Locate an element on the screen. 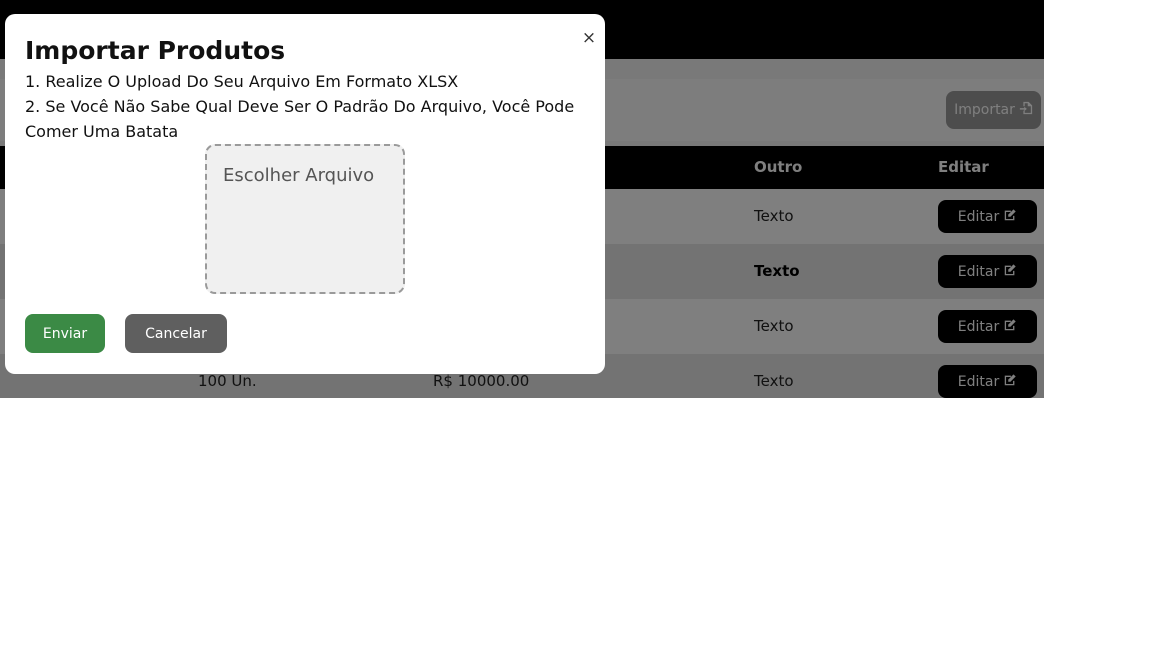 Image resolution: width=1152 pixels, height=648 pixels. send-button: Enviar is located at coordinates (65, 333).